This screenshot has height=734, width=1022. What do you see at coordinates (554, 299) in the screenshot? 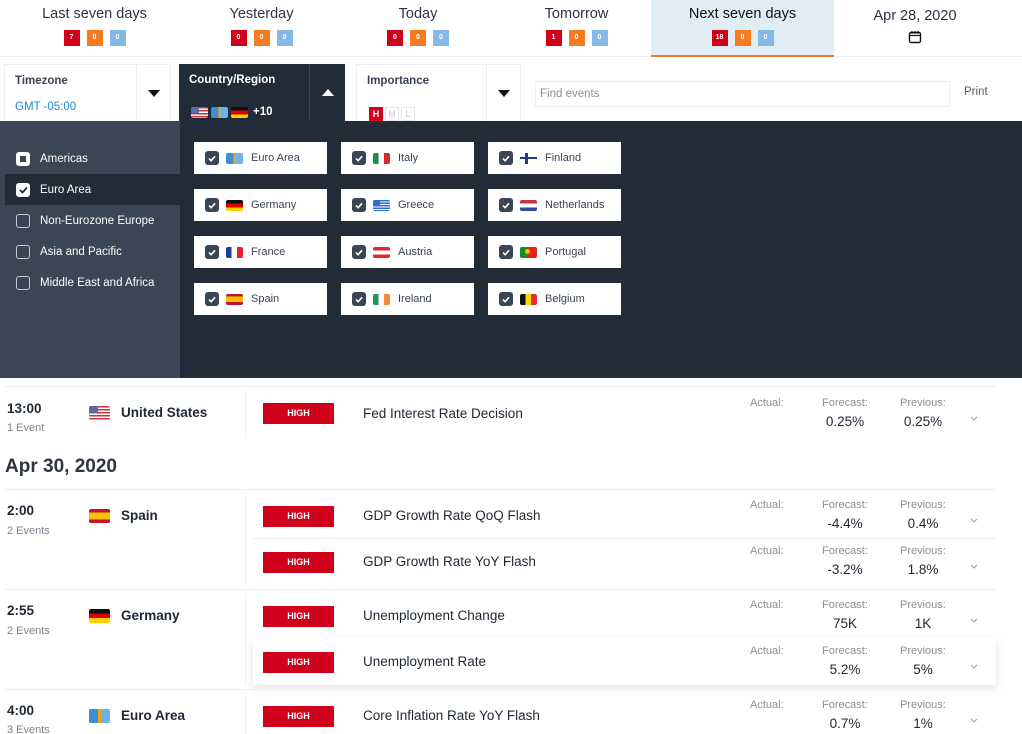
I see `country-belgium: Belgium` at bounding box center [554, 299].